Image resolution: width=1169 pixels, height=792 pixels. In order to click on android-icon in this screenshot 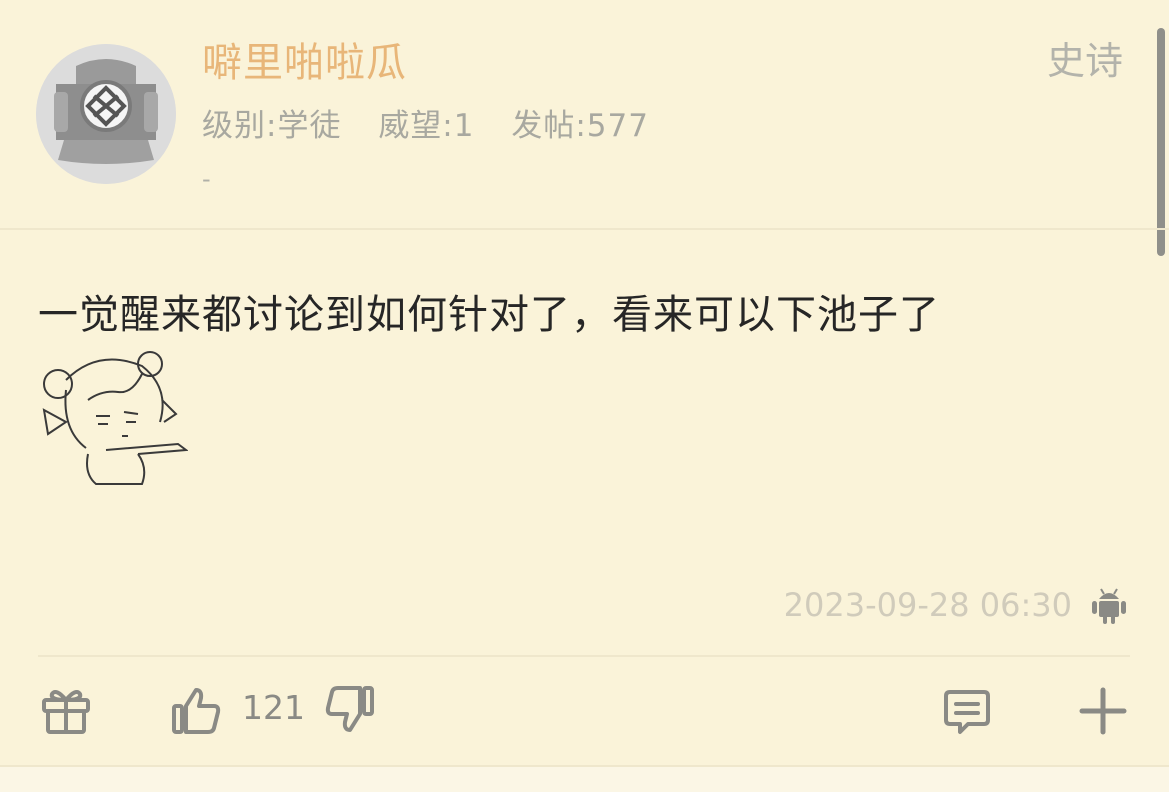, I will do `click(1109, 605)`.